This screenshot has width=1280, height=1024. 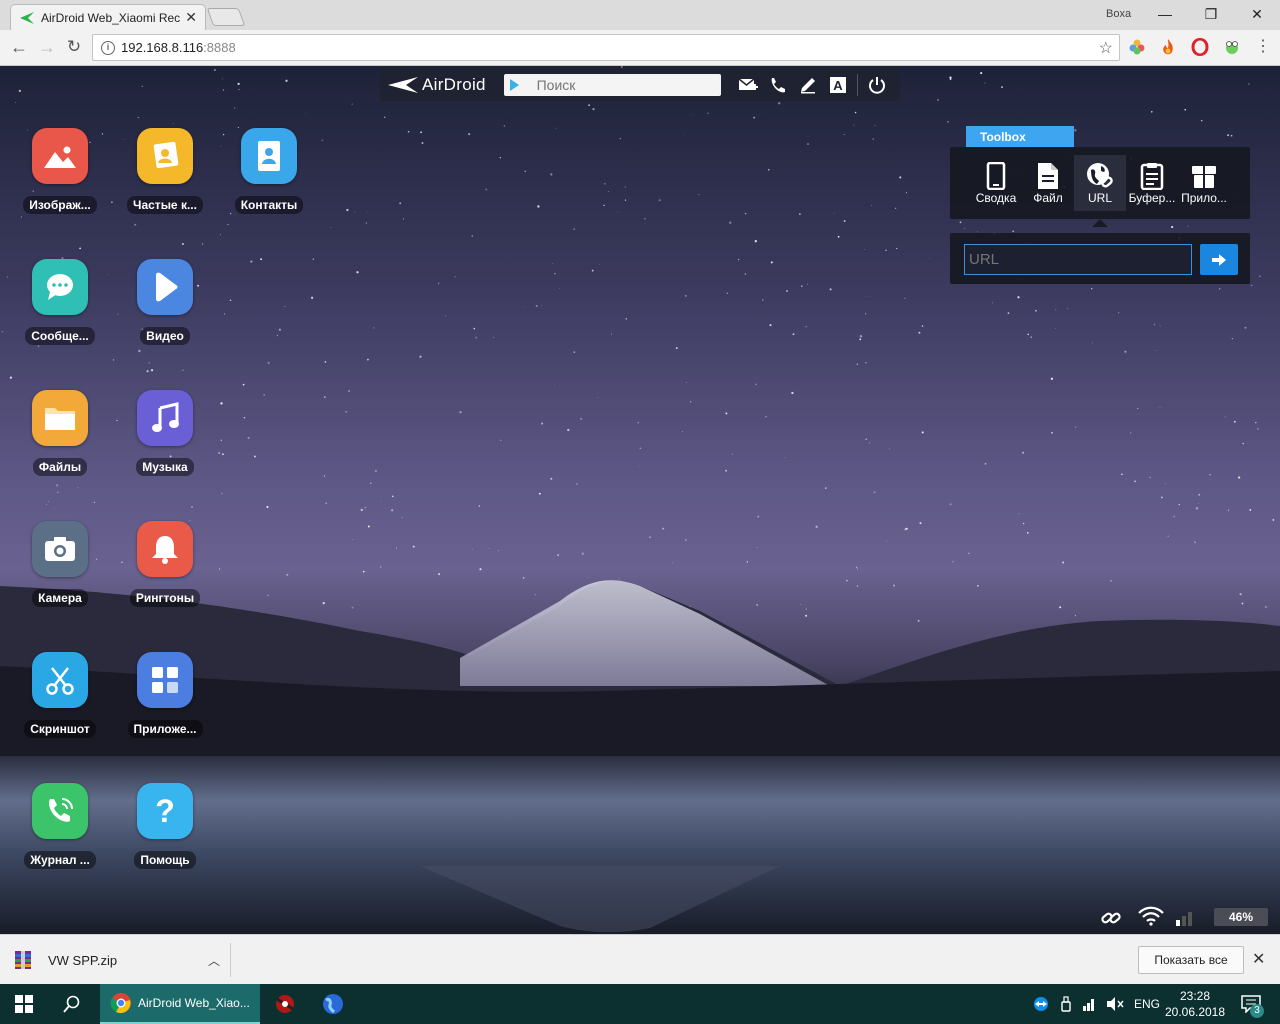 I want to click on topbar-divider, so click(x=857, y=84).